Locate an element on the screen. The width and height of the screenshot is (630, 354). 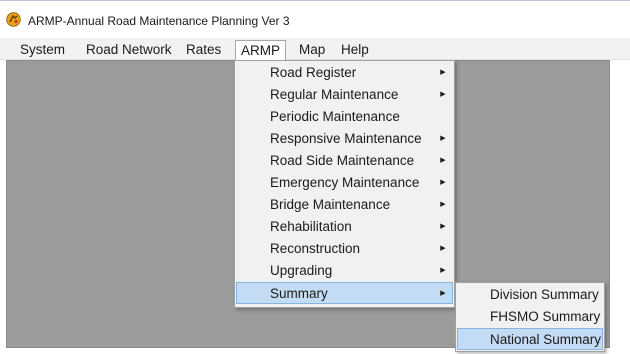
menu-item-responsive-maintenance: Responsive Maintenance ▶ is located at coordinates (344, 139).